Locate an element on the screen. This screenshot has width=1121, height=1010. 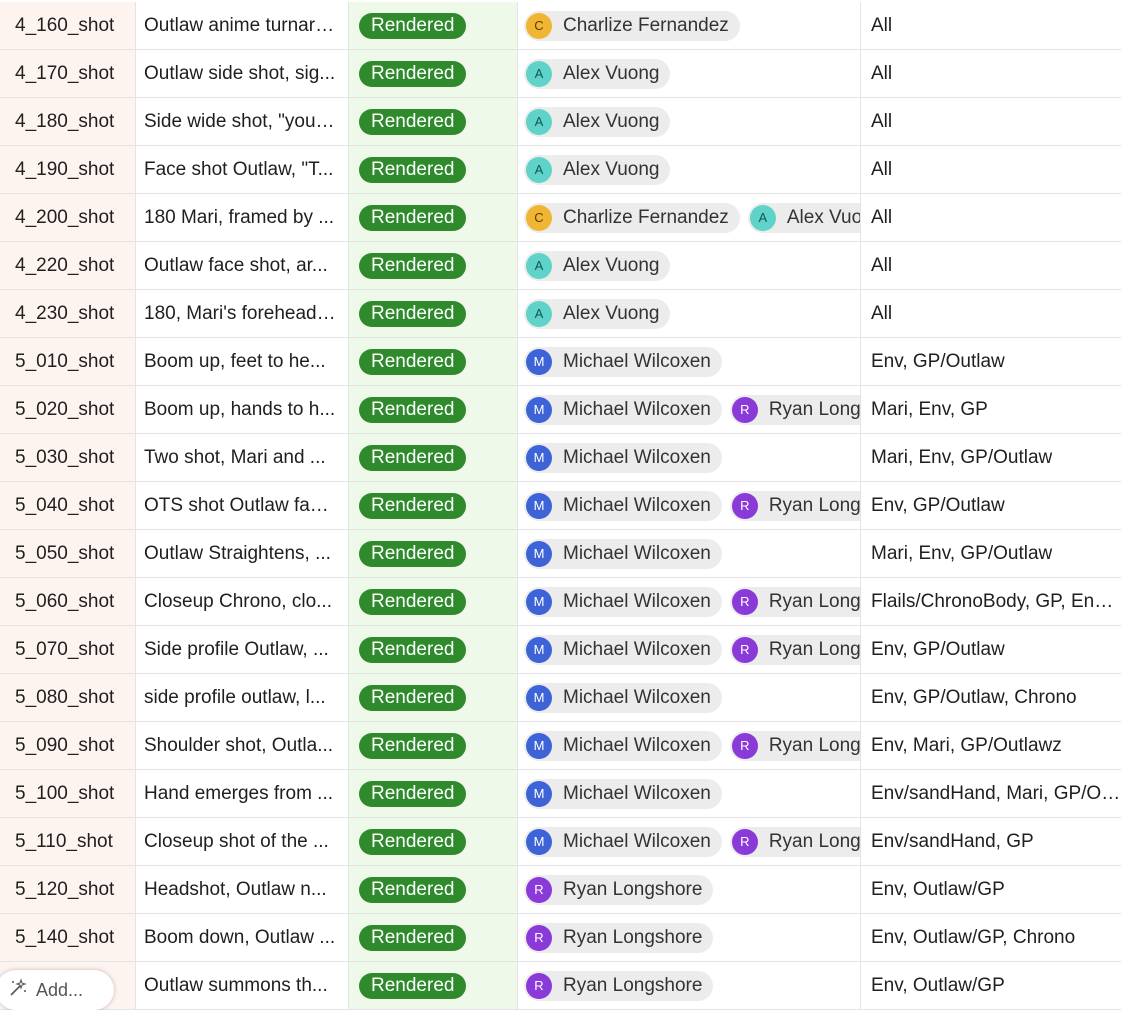
description-cell: Outlaw anime turnaround is located at coordinates (242, 25).